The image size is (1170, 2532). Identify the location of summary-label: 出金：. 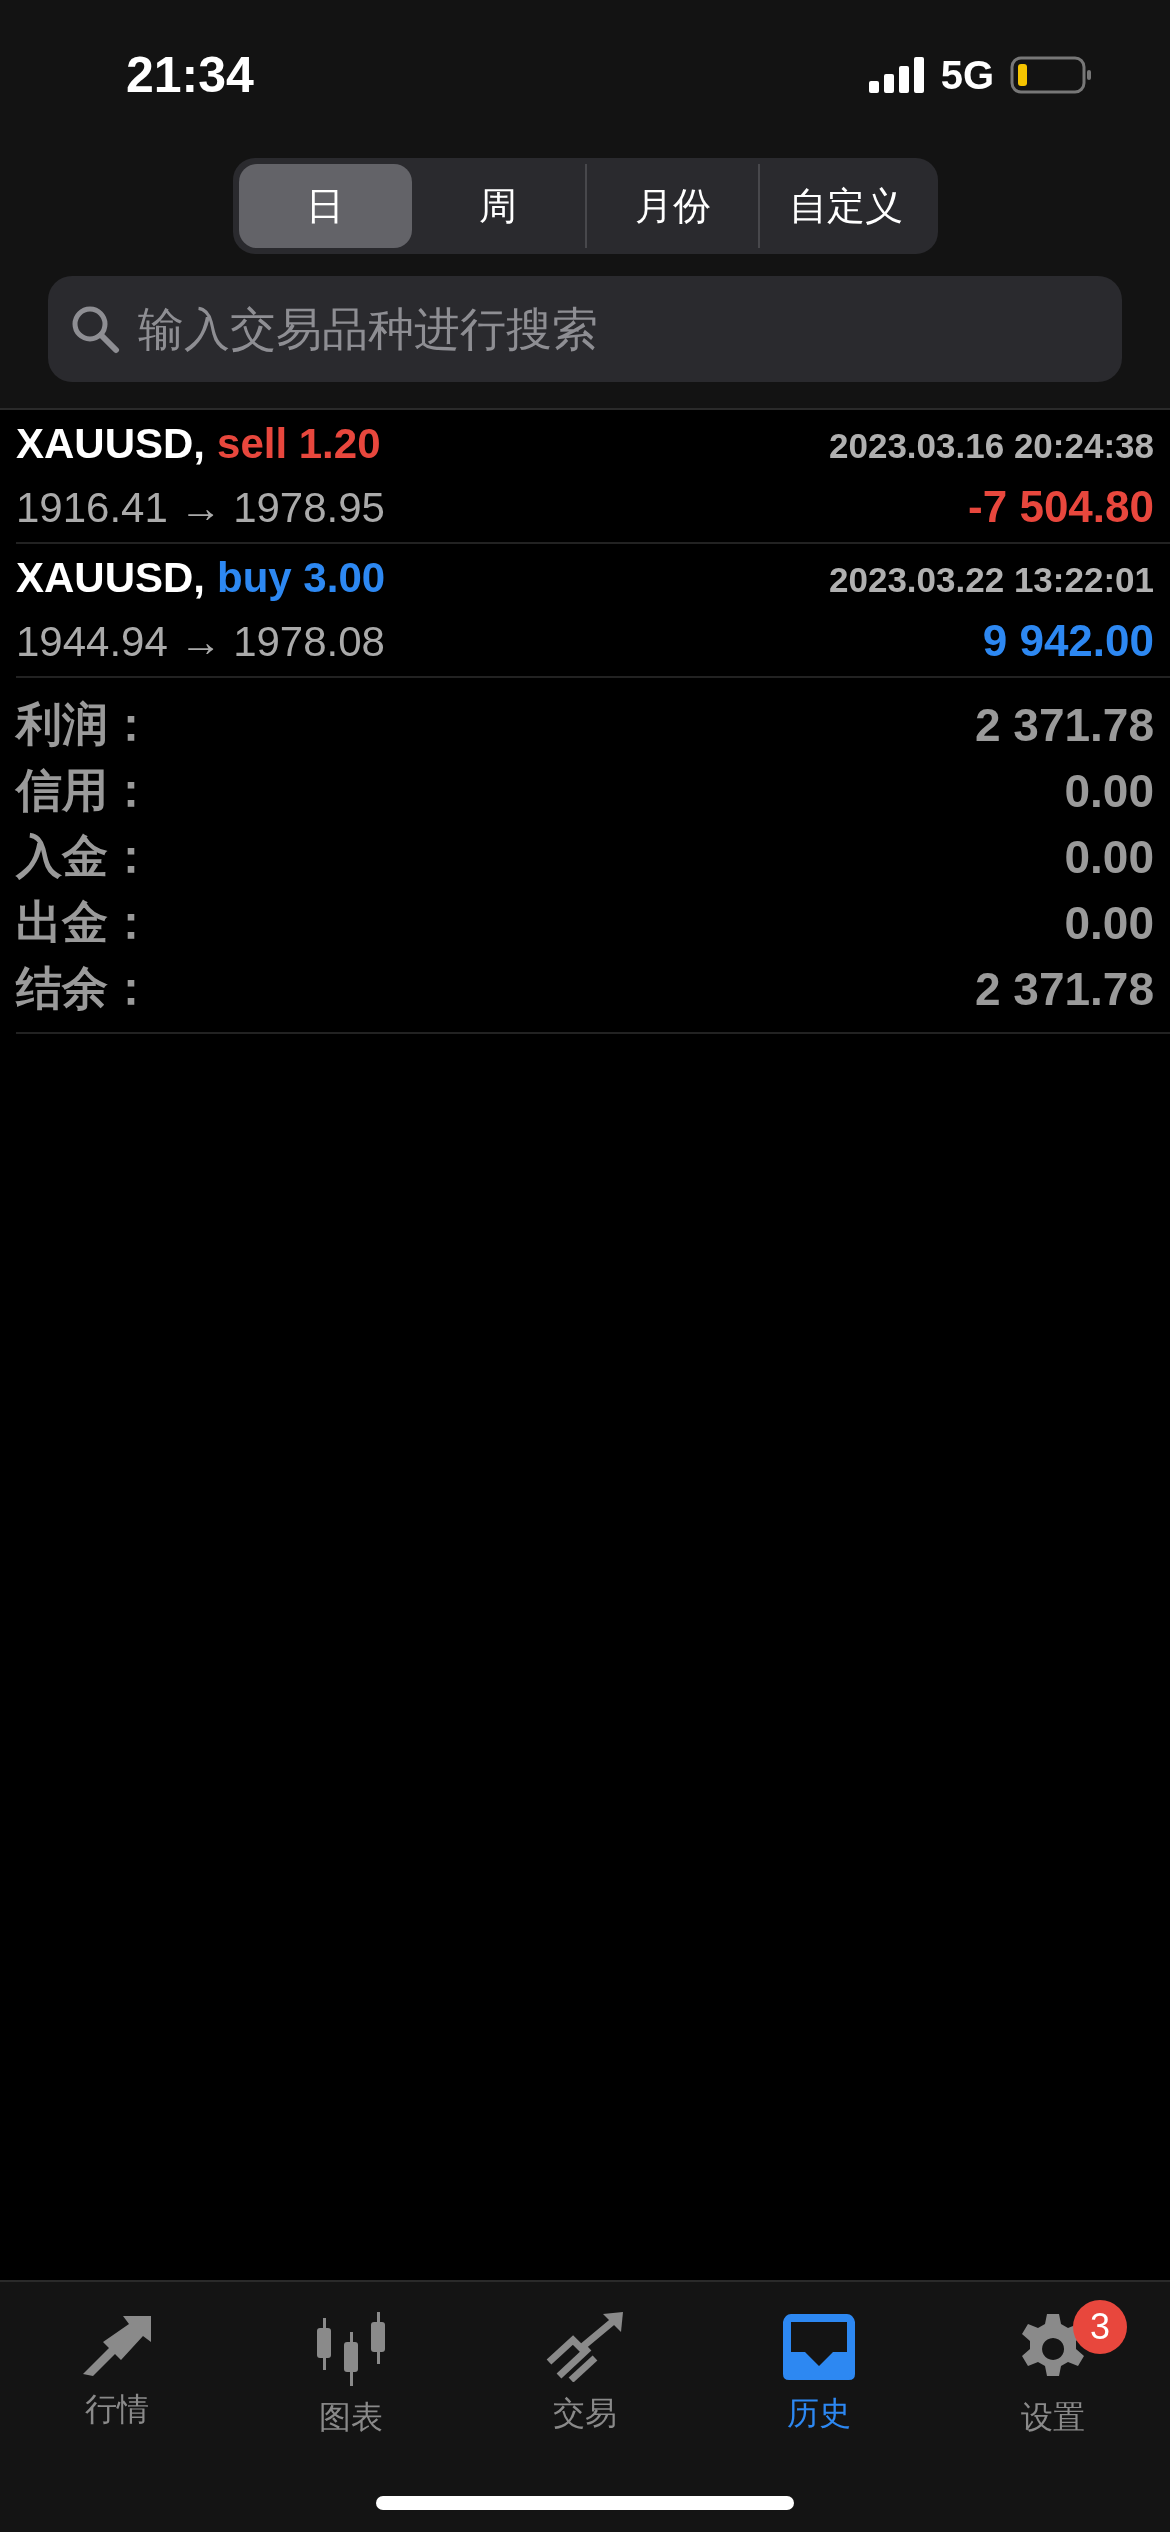
(85, 922).